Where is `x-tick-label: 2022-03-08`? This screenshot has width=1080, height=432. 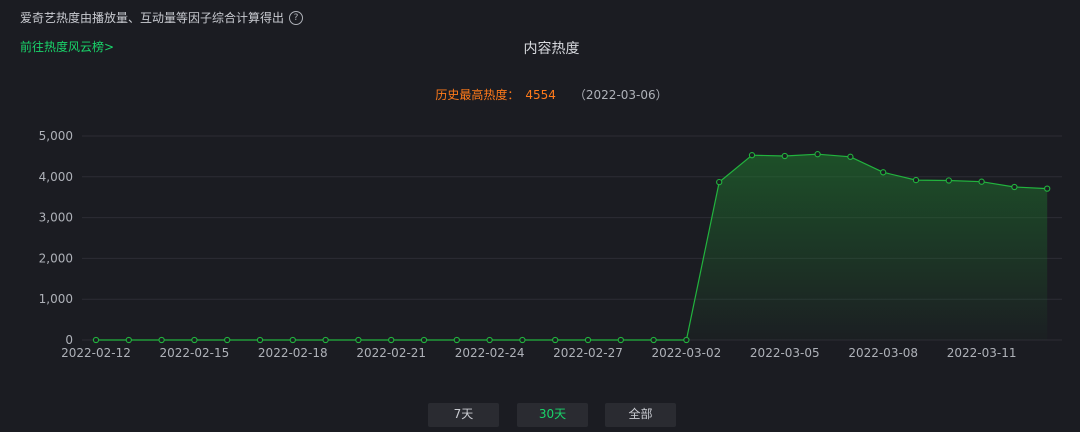 x-tick-label: 2022-03-08 is located at coordinates (883, 353).